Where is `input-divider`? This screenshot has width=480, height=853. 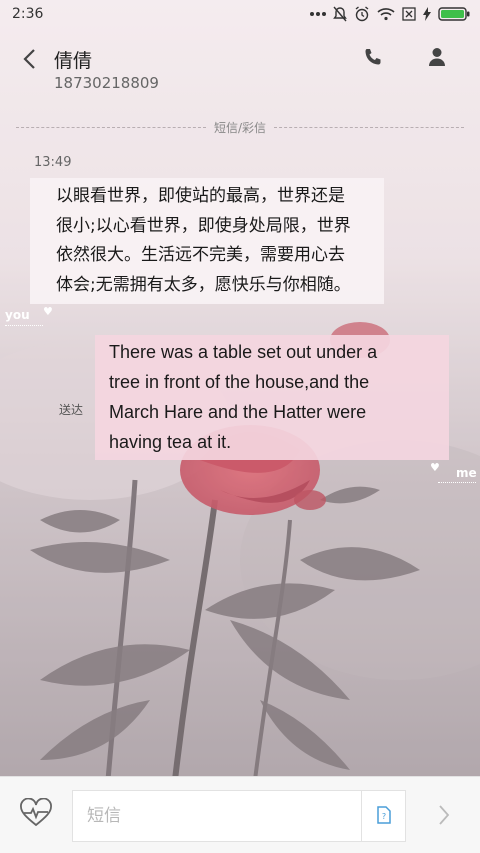 input-divider is located at coordinates (361, 816).